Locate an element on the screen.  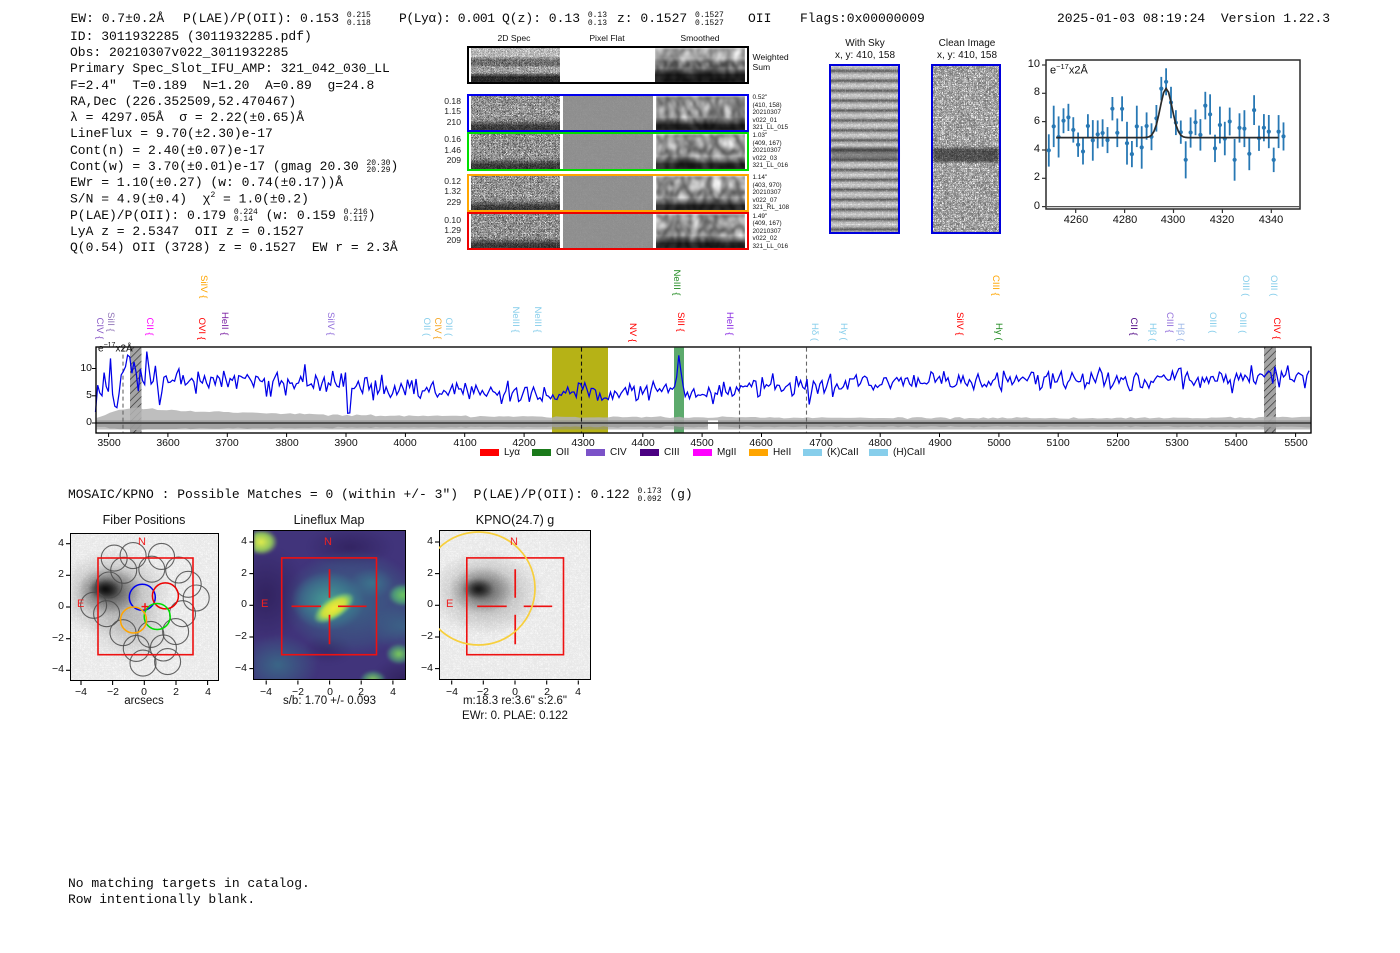
svg-text: OVI { is located at coordinates (201, 329).